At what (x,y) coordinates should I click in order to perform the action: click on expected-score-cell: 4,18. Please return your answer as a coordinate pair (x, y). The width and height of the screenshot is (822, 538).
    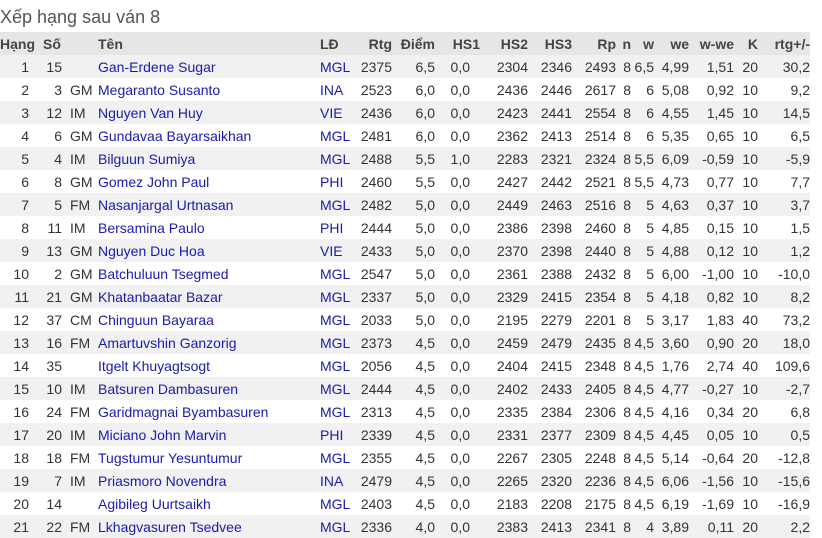
    Looking at the image, I should click on (671, 296).